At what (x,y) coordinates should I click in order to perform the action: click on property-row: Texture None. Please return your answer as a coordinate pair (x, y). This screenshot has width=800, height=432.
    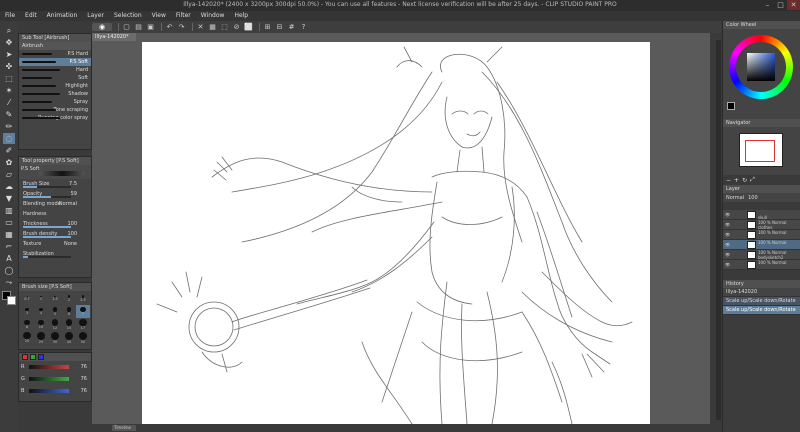
    Looking at the image, I should click on (55, 244).